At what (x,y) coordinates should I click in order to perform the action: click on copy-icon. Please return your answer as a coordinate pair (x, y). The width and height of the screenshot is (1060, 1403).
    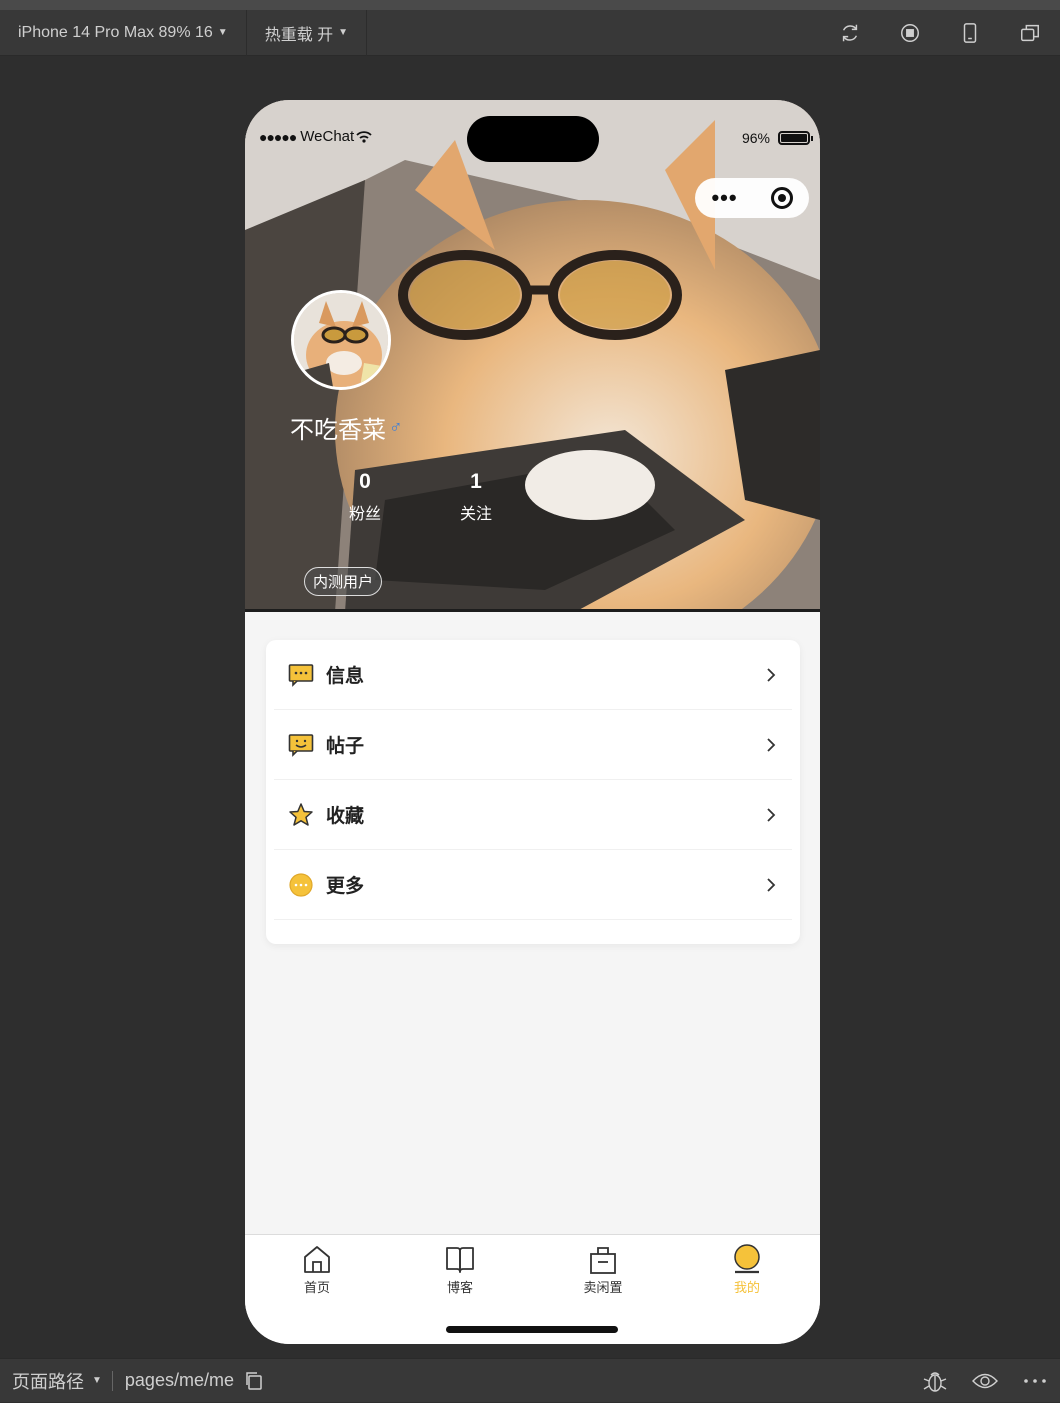
    Looking at the image, I should click on (254, 1381).